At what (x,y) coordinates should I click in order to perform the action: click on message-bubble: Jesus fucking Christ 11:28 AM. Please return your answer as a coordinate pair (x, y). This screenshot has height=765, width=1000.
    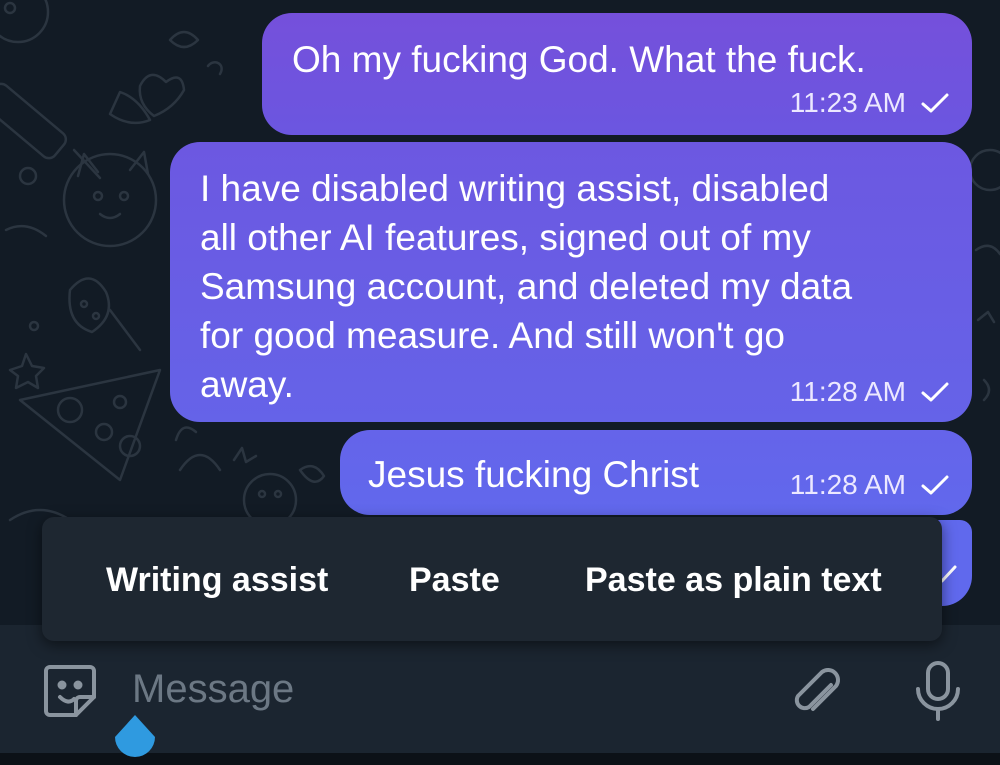
    Looking at the image, I should click on (656, 472).